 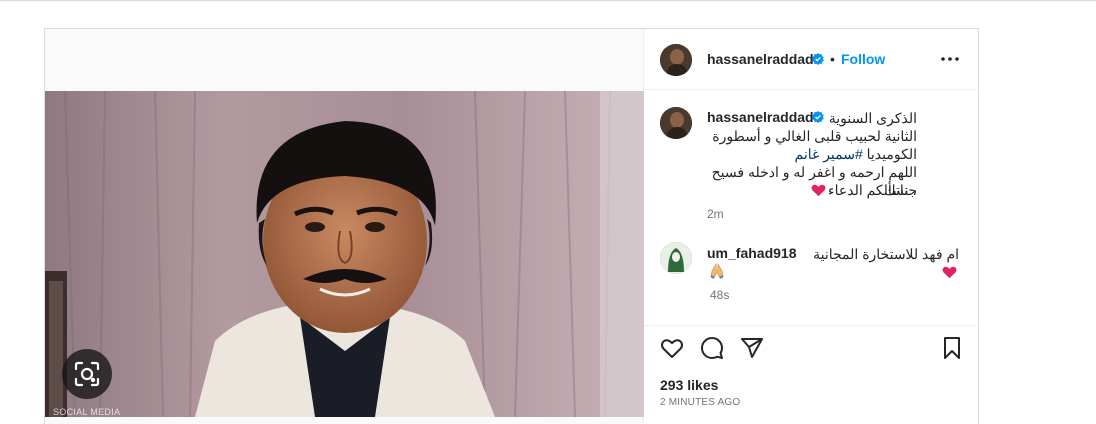 I want to click on heart-emoji-icon, so click(x=818, y=190).